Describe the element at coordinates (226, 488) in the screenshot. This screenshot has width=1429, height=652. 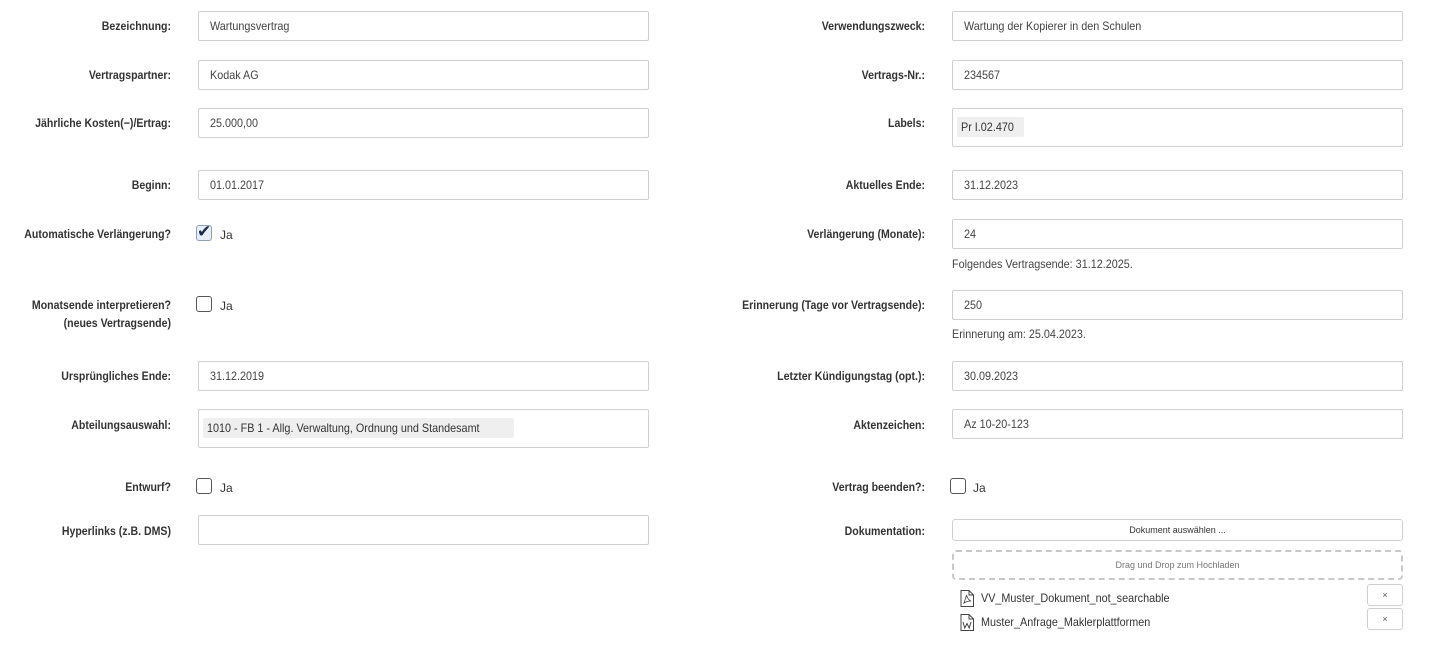
I see `entwurf-option: Ja` at that location.